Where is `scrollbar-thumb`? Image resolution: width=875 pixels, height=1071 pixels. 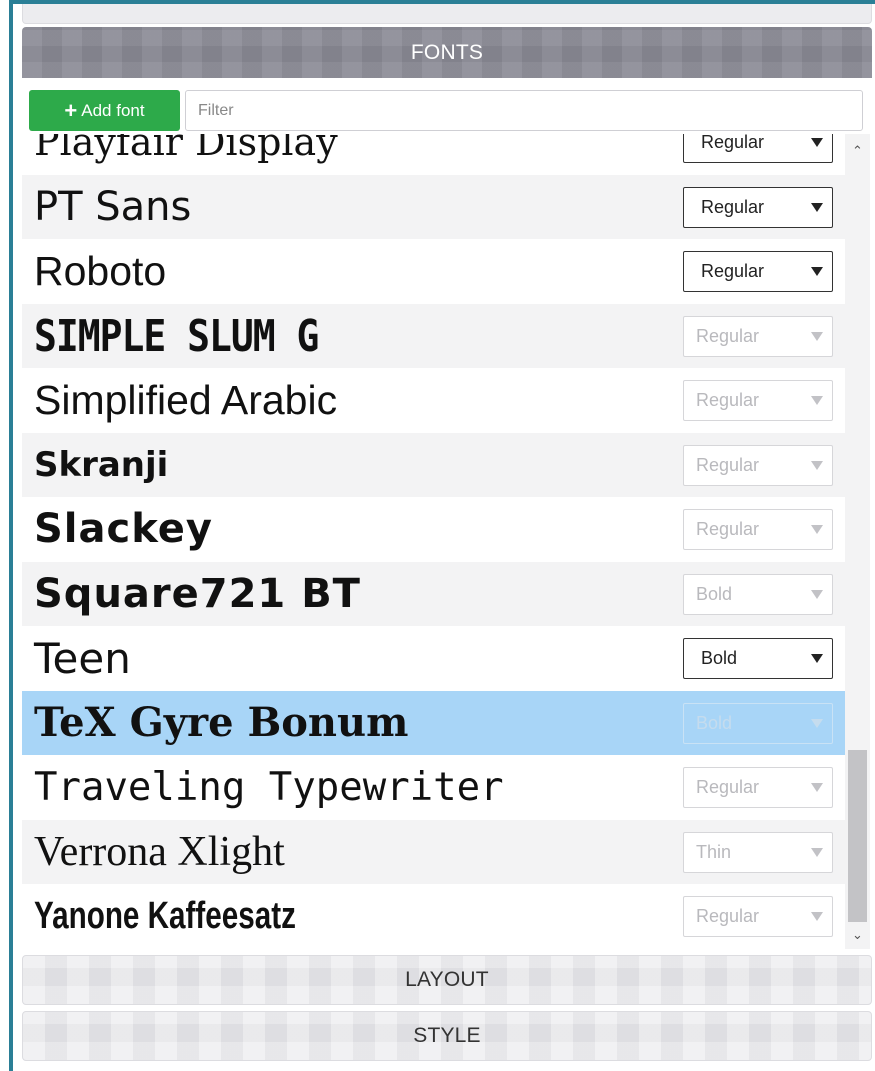 scrollbar-thumb is located at coordinates (857, 836).